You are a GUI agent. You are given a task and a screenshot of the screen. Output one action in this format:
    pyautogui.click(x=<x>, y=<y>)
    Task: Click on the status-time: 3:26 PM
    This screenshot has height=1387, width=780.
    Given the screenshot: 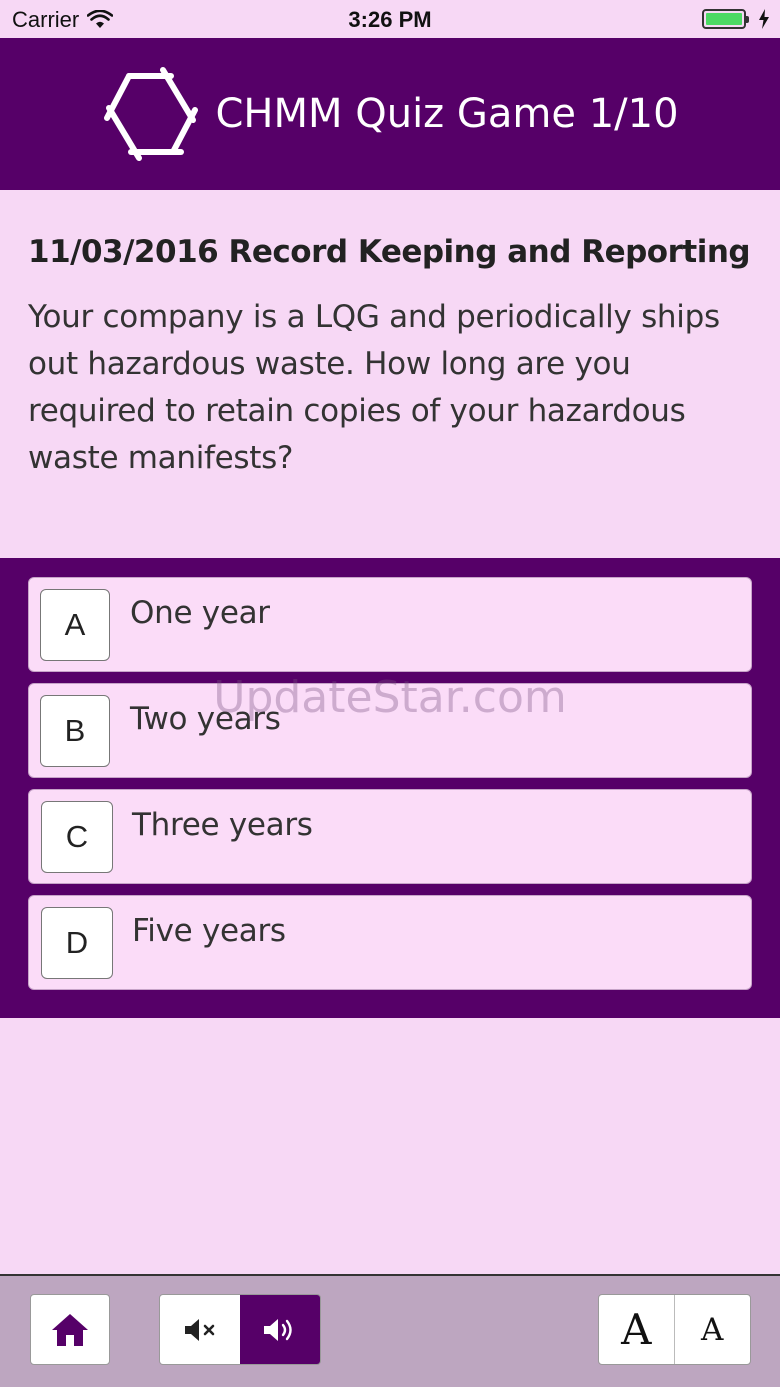 What is the action you would take?
    pyautogui.click(x=390, y=19)
    